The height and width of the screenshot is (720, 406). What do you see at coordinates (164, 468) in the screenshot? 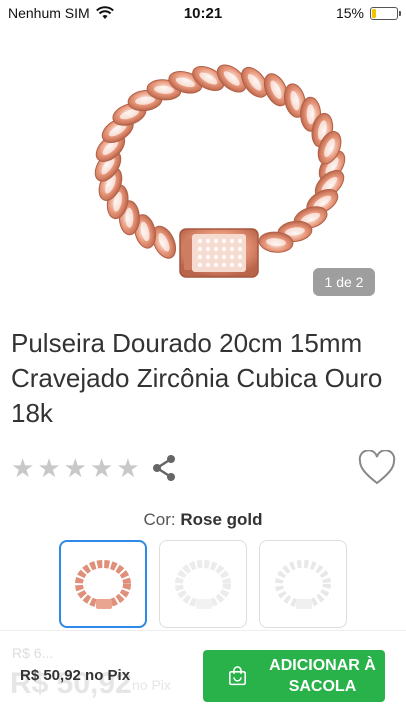
I see `share-icon` at bounding box center [164, 468].